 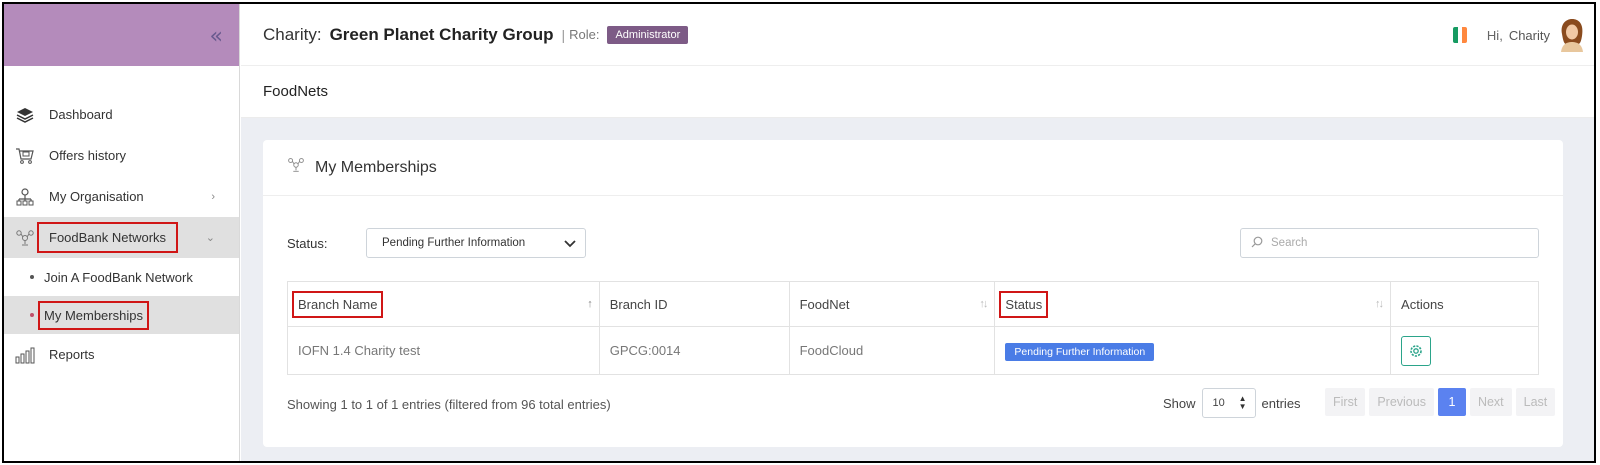 What do you see at coordinates (917, 92) in the screenshot?
I see `page-title: FoodNets` at bounding box center [917, 92].